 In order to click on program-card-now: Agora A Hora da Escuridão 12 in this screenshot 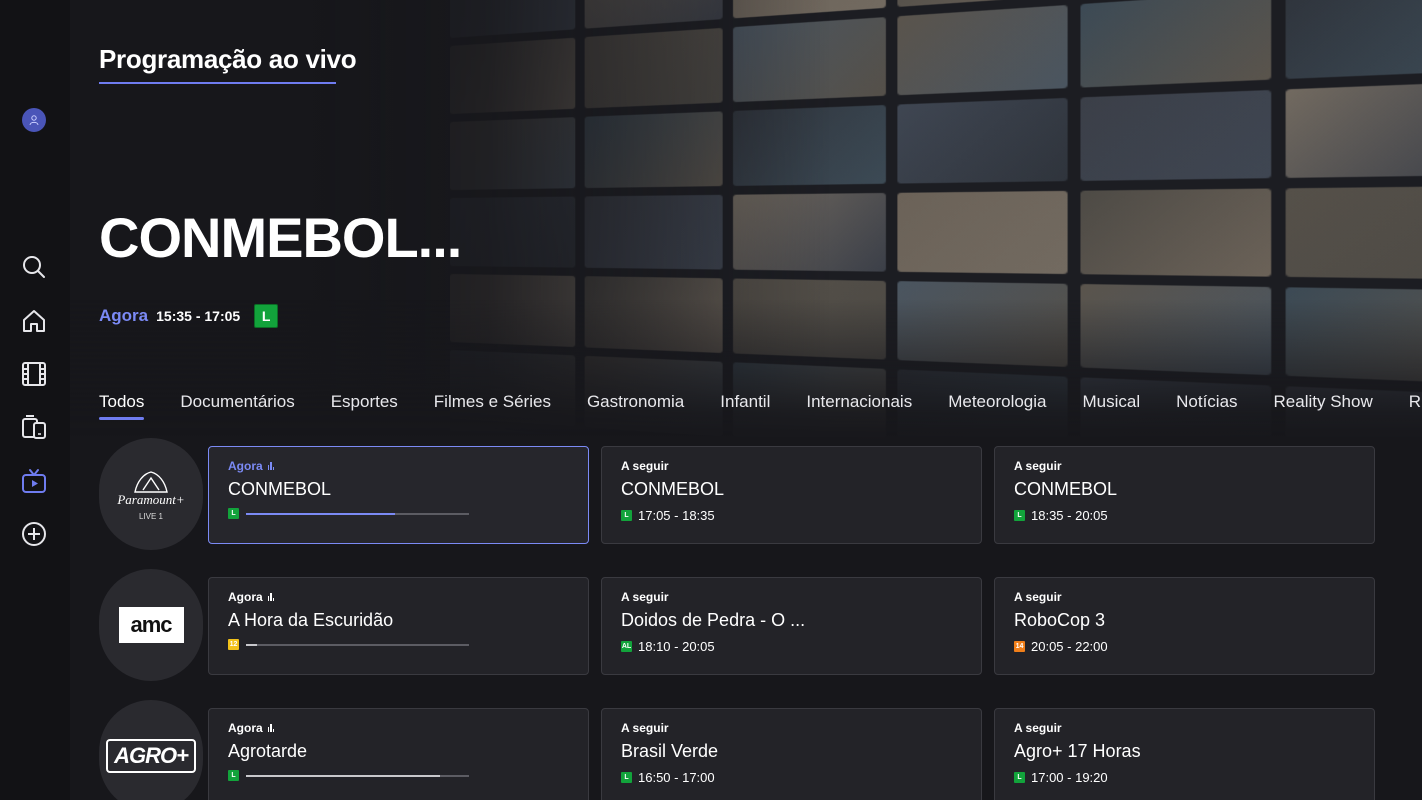, I will do `click(398, 626)`.